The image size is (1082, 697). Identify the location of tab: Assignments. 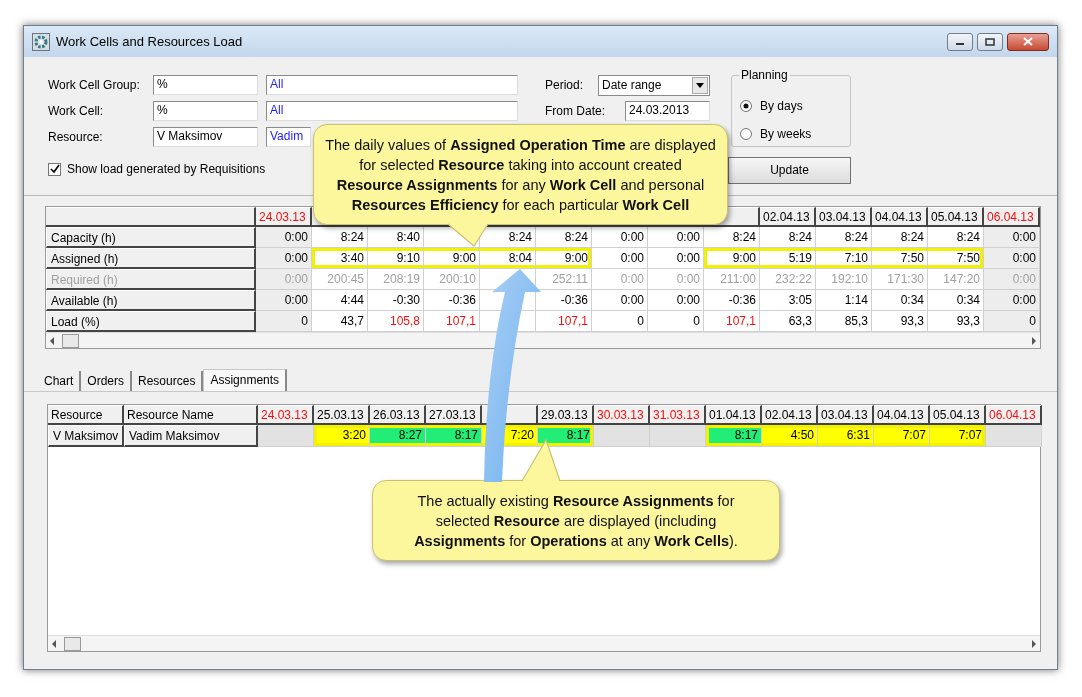
(245, 380).